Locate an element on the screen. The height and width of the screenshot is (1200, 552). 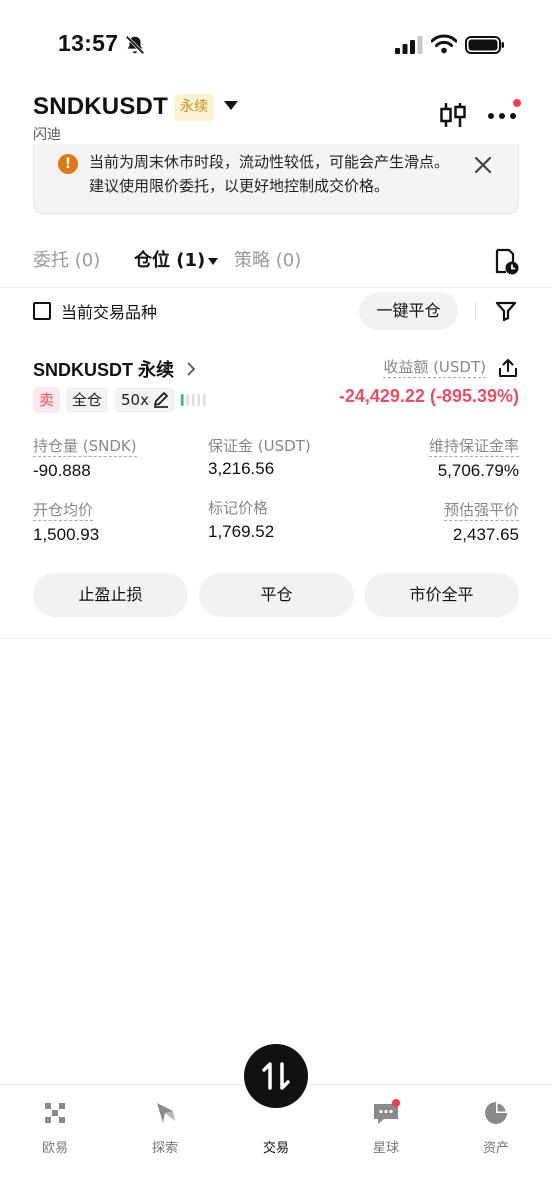
trade-swap-icon is located at coordinates (276, 1076).